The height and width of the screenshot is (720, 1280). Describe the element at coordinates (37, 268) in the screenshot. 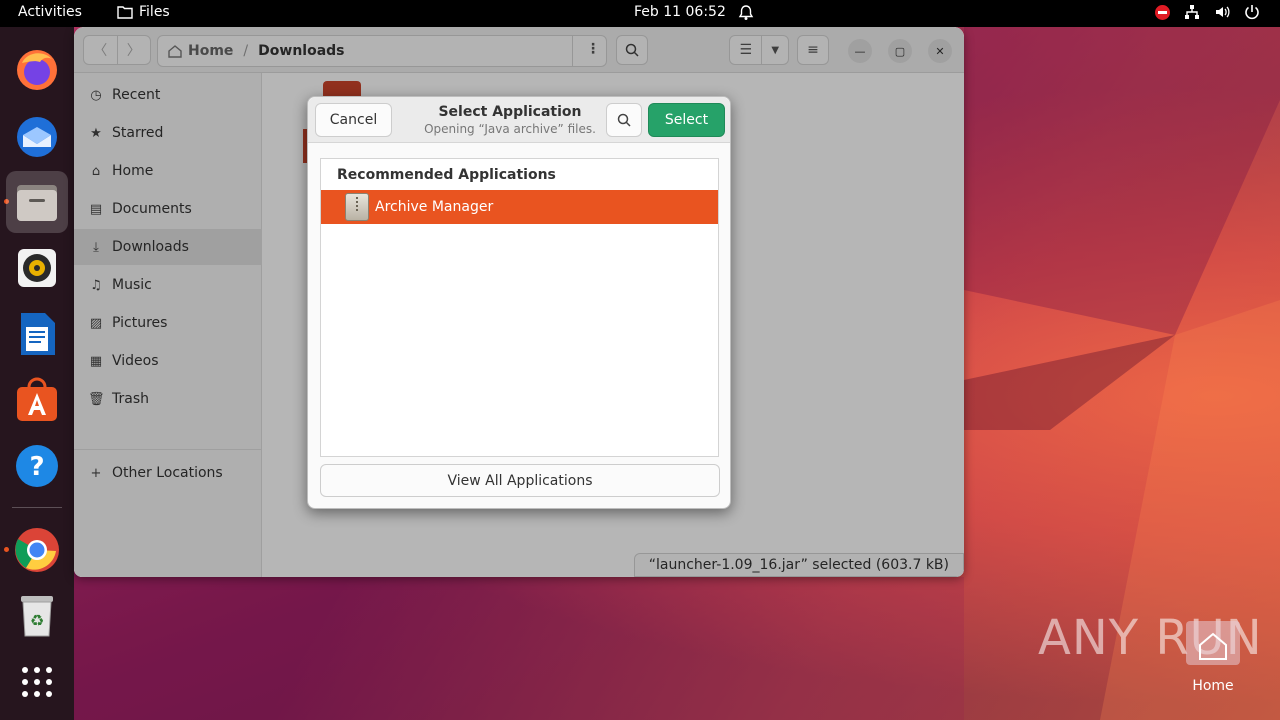

I see `rhythmbox-icon` at that location.